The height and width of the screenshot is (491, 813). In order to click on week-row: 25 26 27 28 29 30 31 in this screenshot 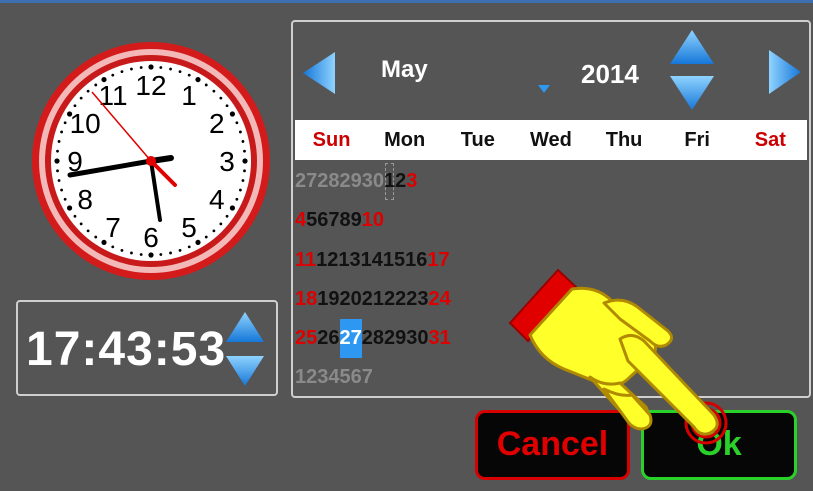, I will do `click(373, 339)`.